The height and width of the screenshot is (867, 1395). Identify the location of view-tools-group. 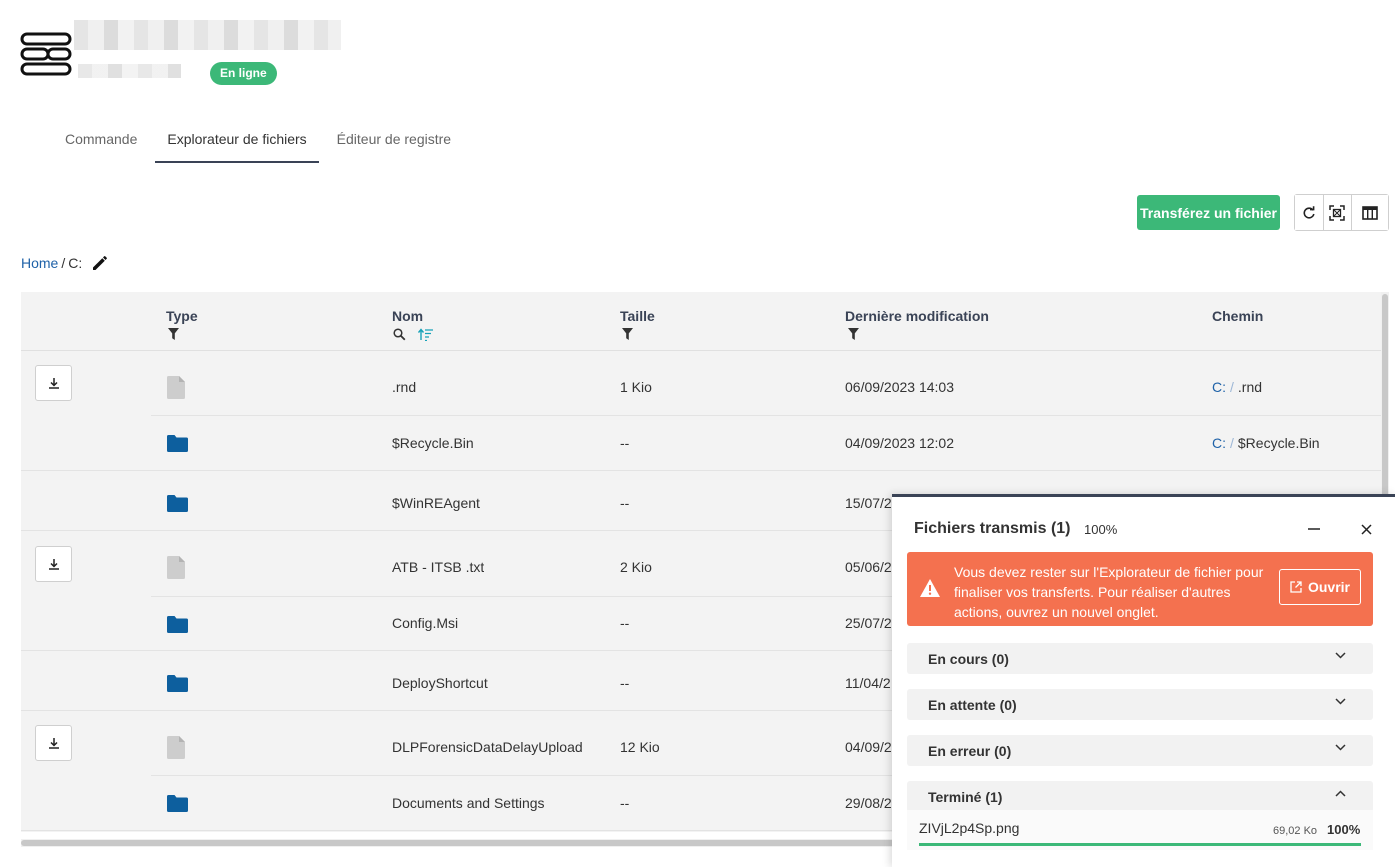
(1341, 212).